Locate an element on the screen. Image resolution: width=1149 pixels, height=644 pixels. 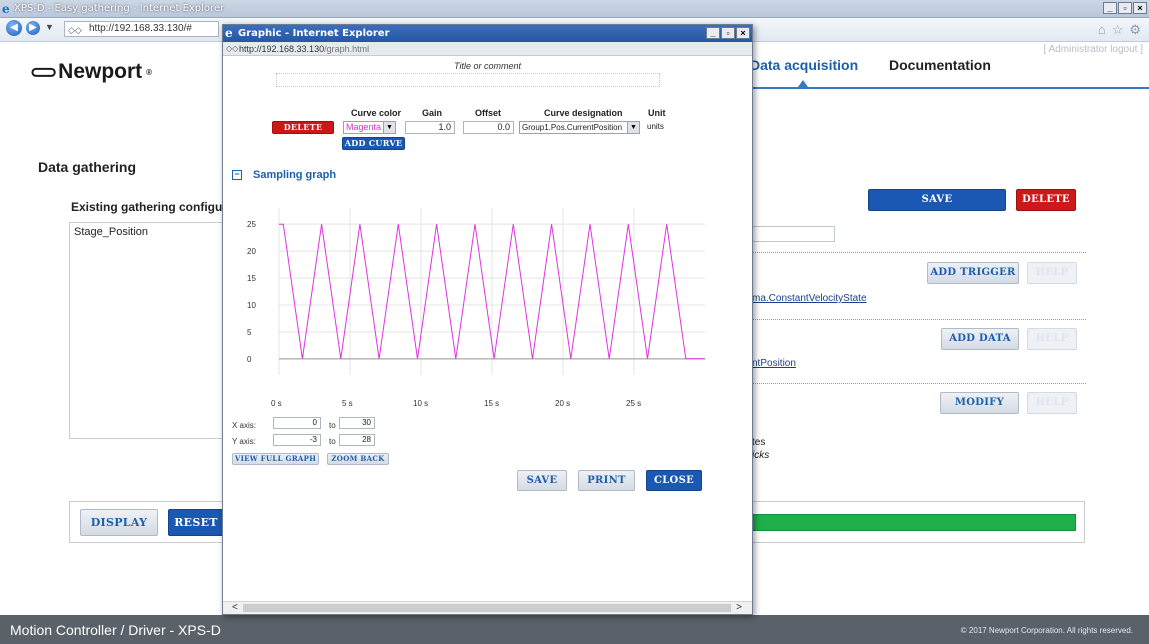
scroll-thumb is located at coordinates (487, 608).